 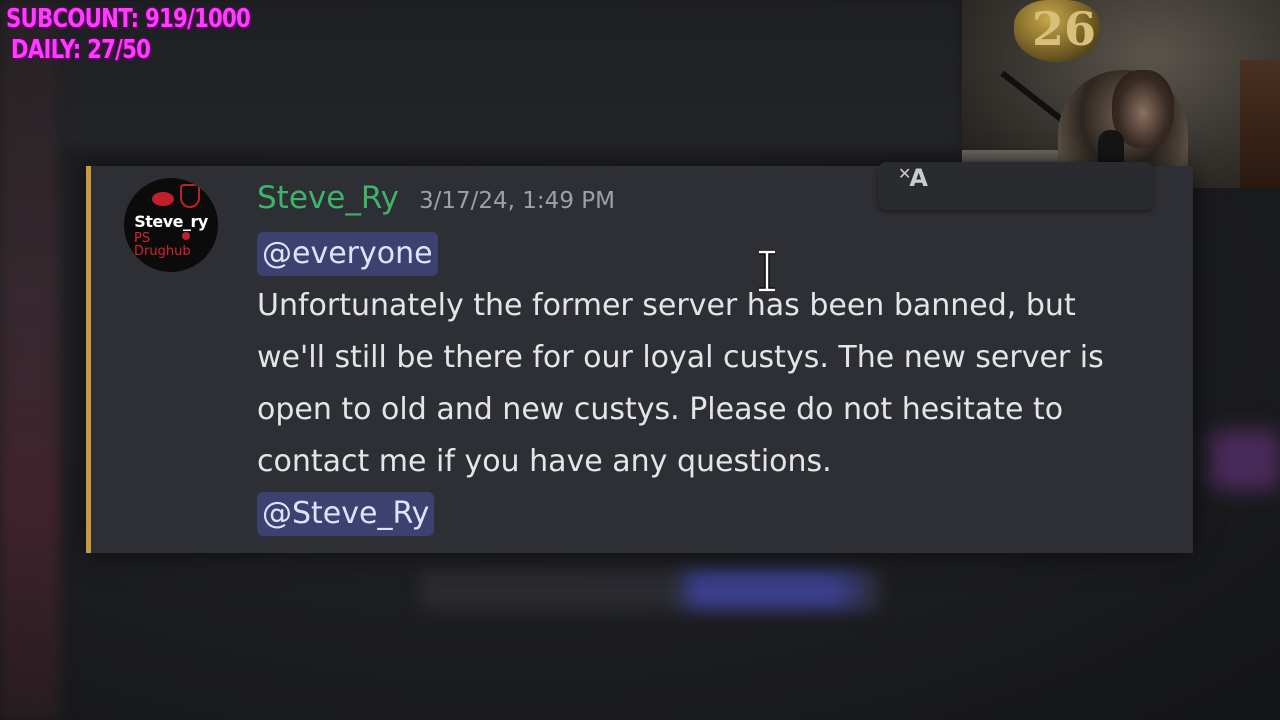 What do you see at coordinates (913, 178) in the screenshot?
I see `translate-icon: ✕A` at bounding box center [913, 178].